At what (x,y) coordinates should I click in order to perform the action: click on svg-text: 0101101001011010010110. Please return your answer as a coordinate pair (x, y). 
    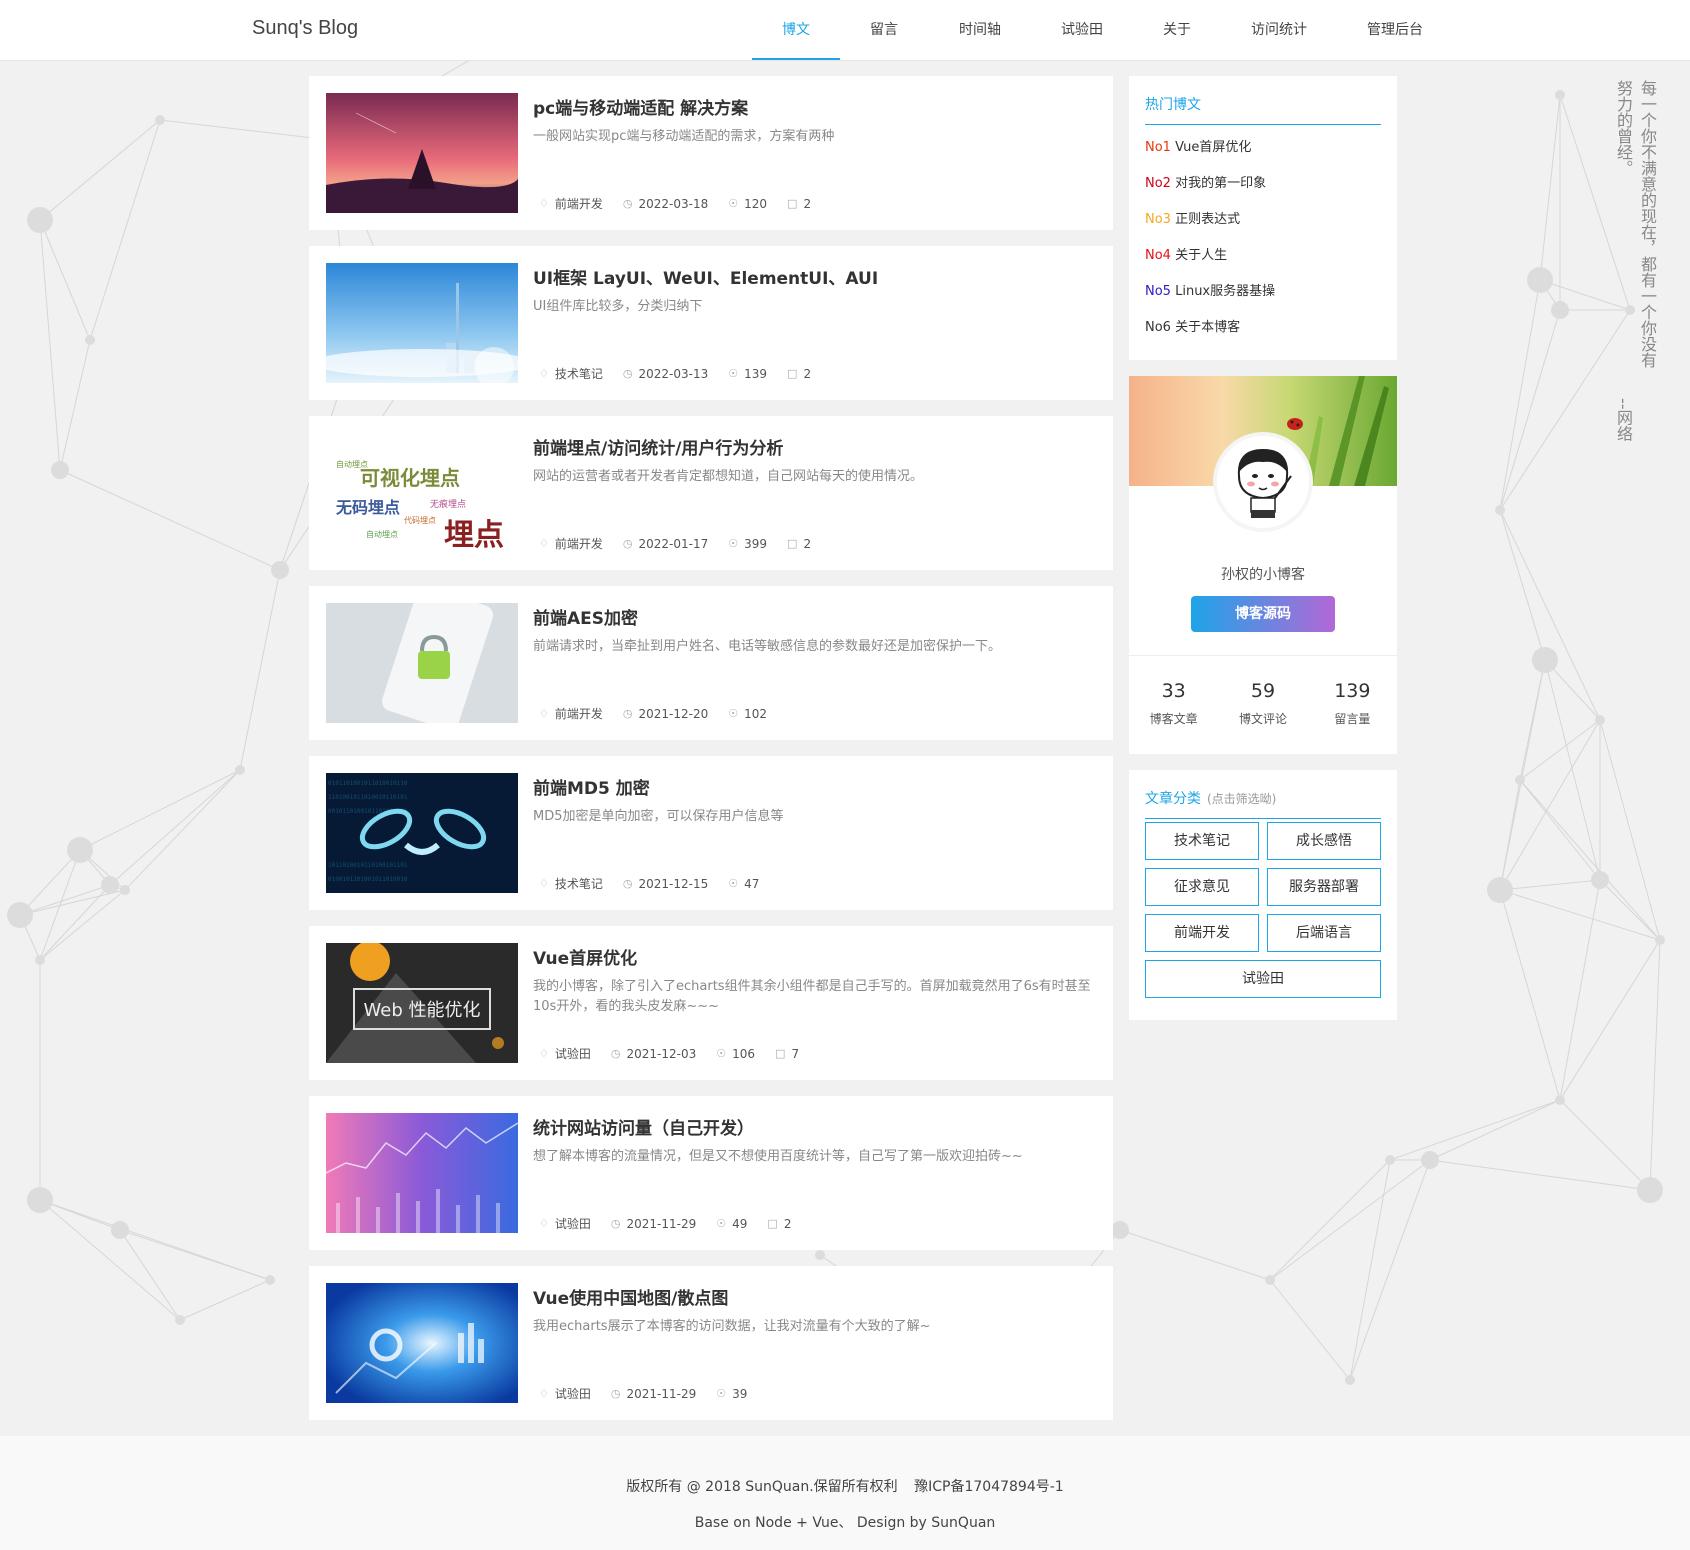
    Looking at the image, I should click on (368, 783).